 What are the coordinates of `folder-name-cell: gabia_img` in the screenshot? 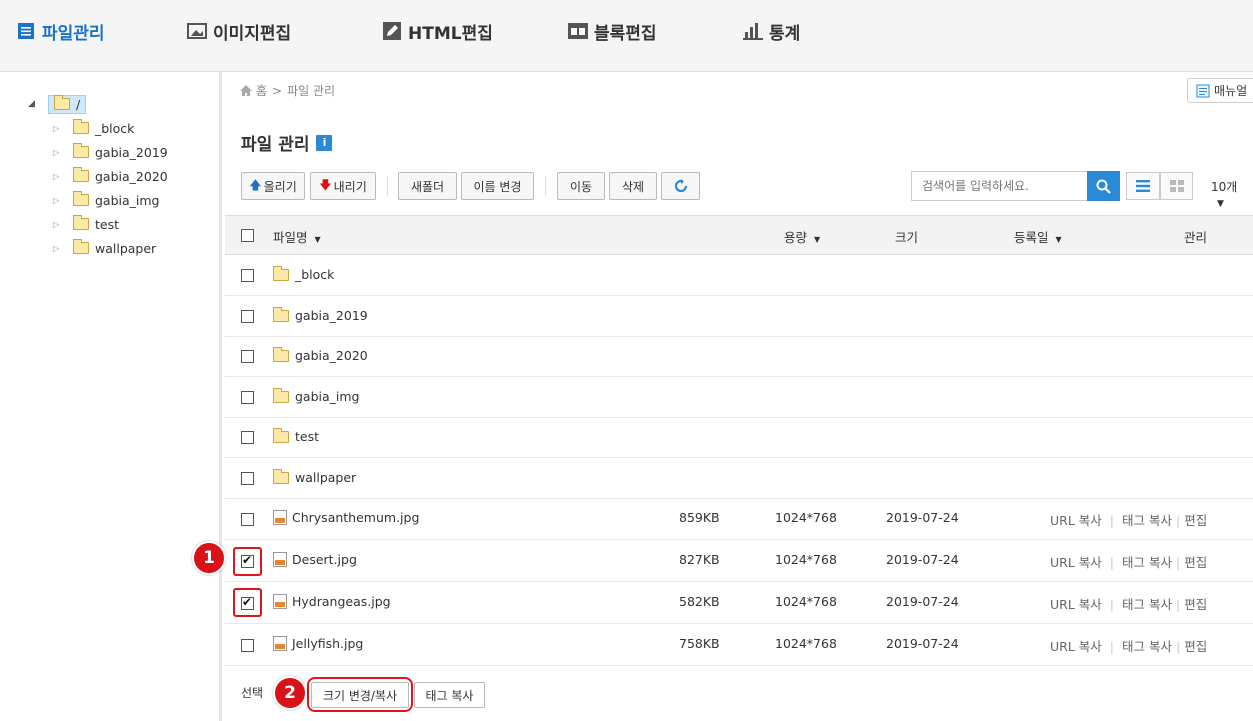 It's located at (316, 395).